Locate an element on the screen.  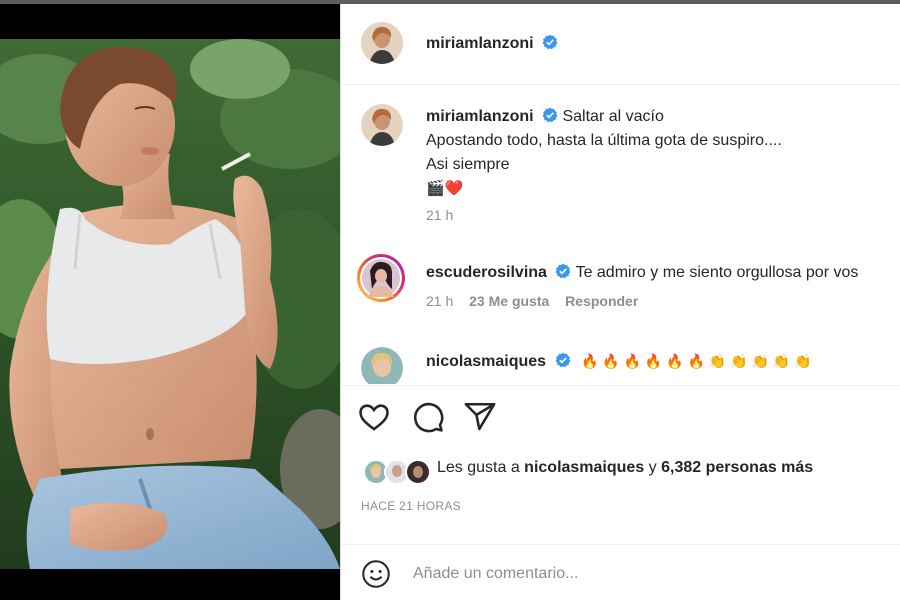
likes-middle: y is located at coordinates (653, 467).